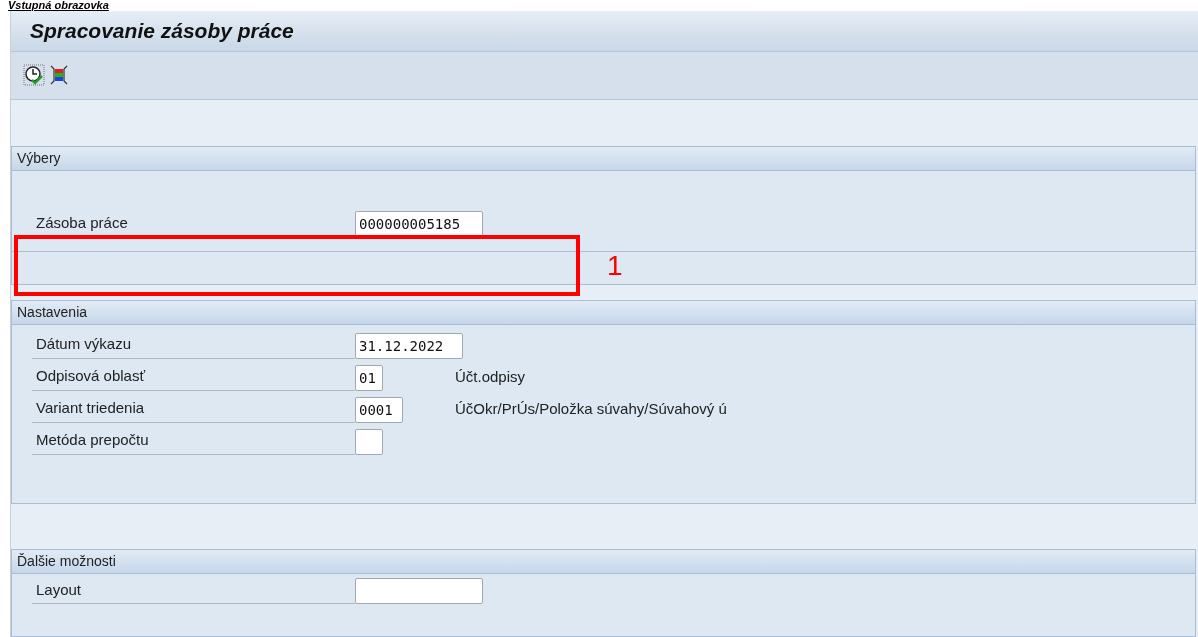 The width and height of the screenshot is (1198, 637). Describe the element at coordinates (84, 344) in the screenshot. I see `field-label: Dátum výkazu` at that location.